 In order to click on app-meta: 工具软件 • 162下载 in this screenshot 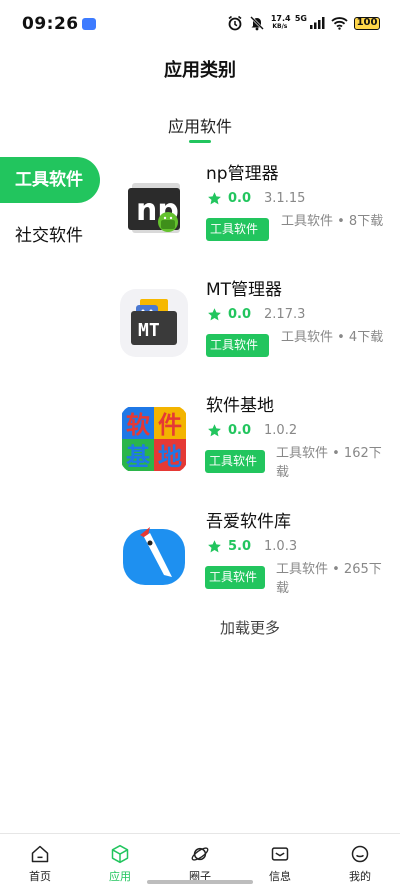, I will do `click(329, 463)`.